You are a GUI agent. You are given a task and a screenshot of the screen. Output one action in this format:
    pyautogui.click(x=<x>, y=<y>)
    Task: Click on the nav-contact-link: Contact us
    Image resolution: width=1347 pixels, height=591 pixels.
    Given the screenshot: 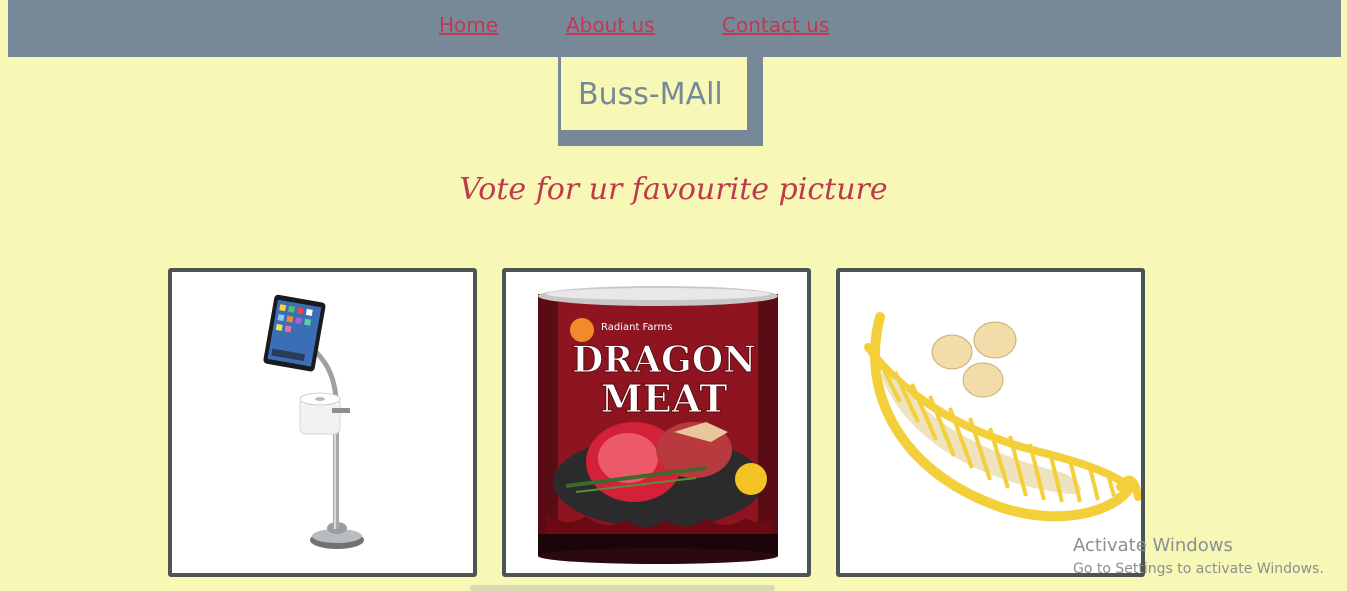 What is the action you would take?
    pyautogui.click(x=775, y=25)
    